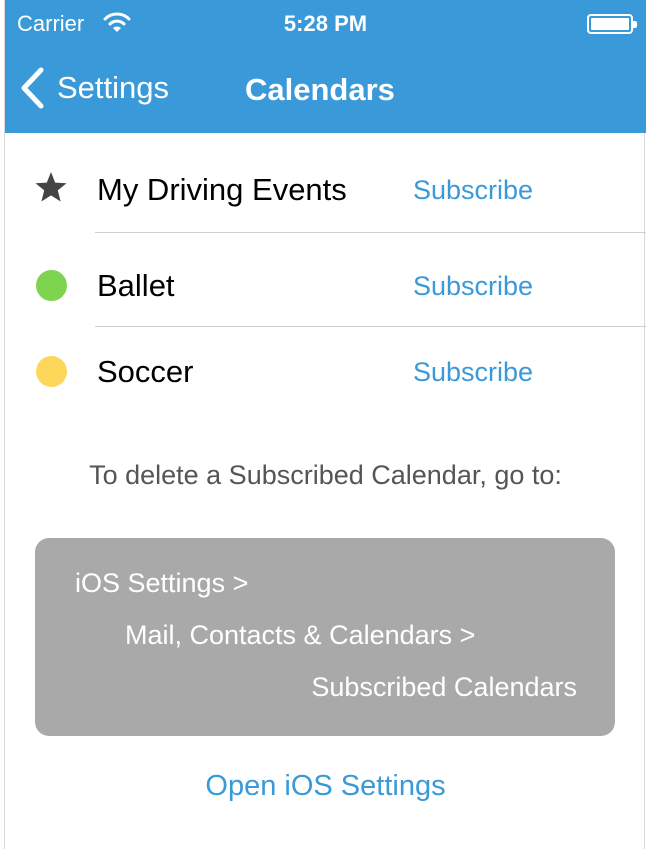 The height and width of the screenshot is (849, 649). What do you see at coordinates (325, 369) in the screenshot?
I see `calendar-row-soccer: Soccer Subscribe` at bounding box center [325, 369].